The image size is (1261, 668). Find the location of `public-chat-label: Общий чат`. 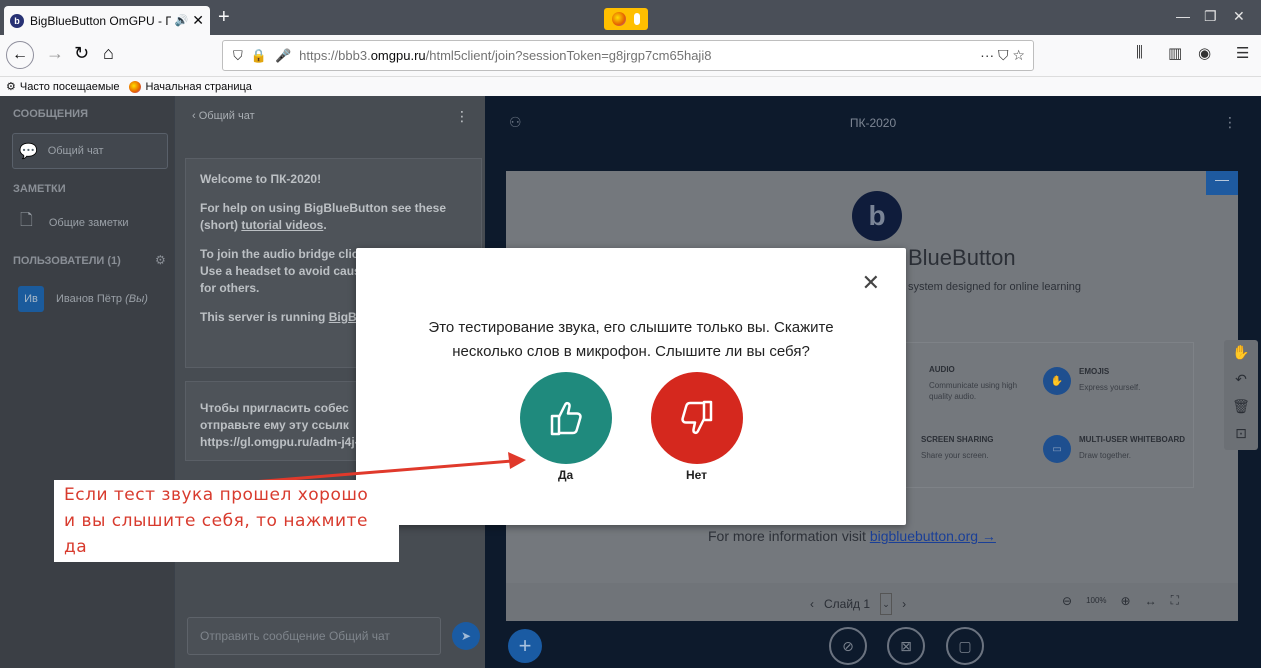

public-chat-label: Общий чат is located at coordinates (75, 151).